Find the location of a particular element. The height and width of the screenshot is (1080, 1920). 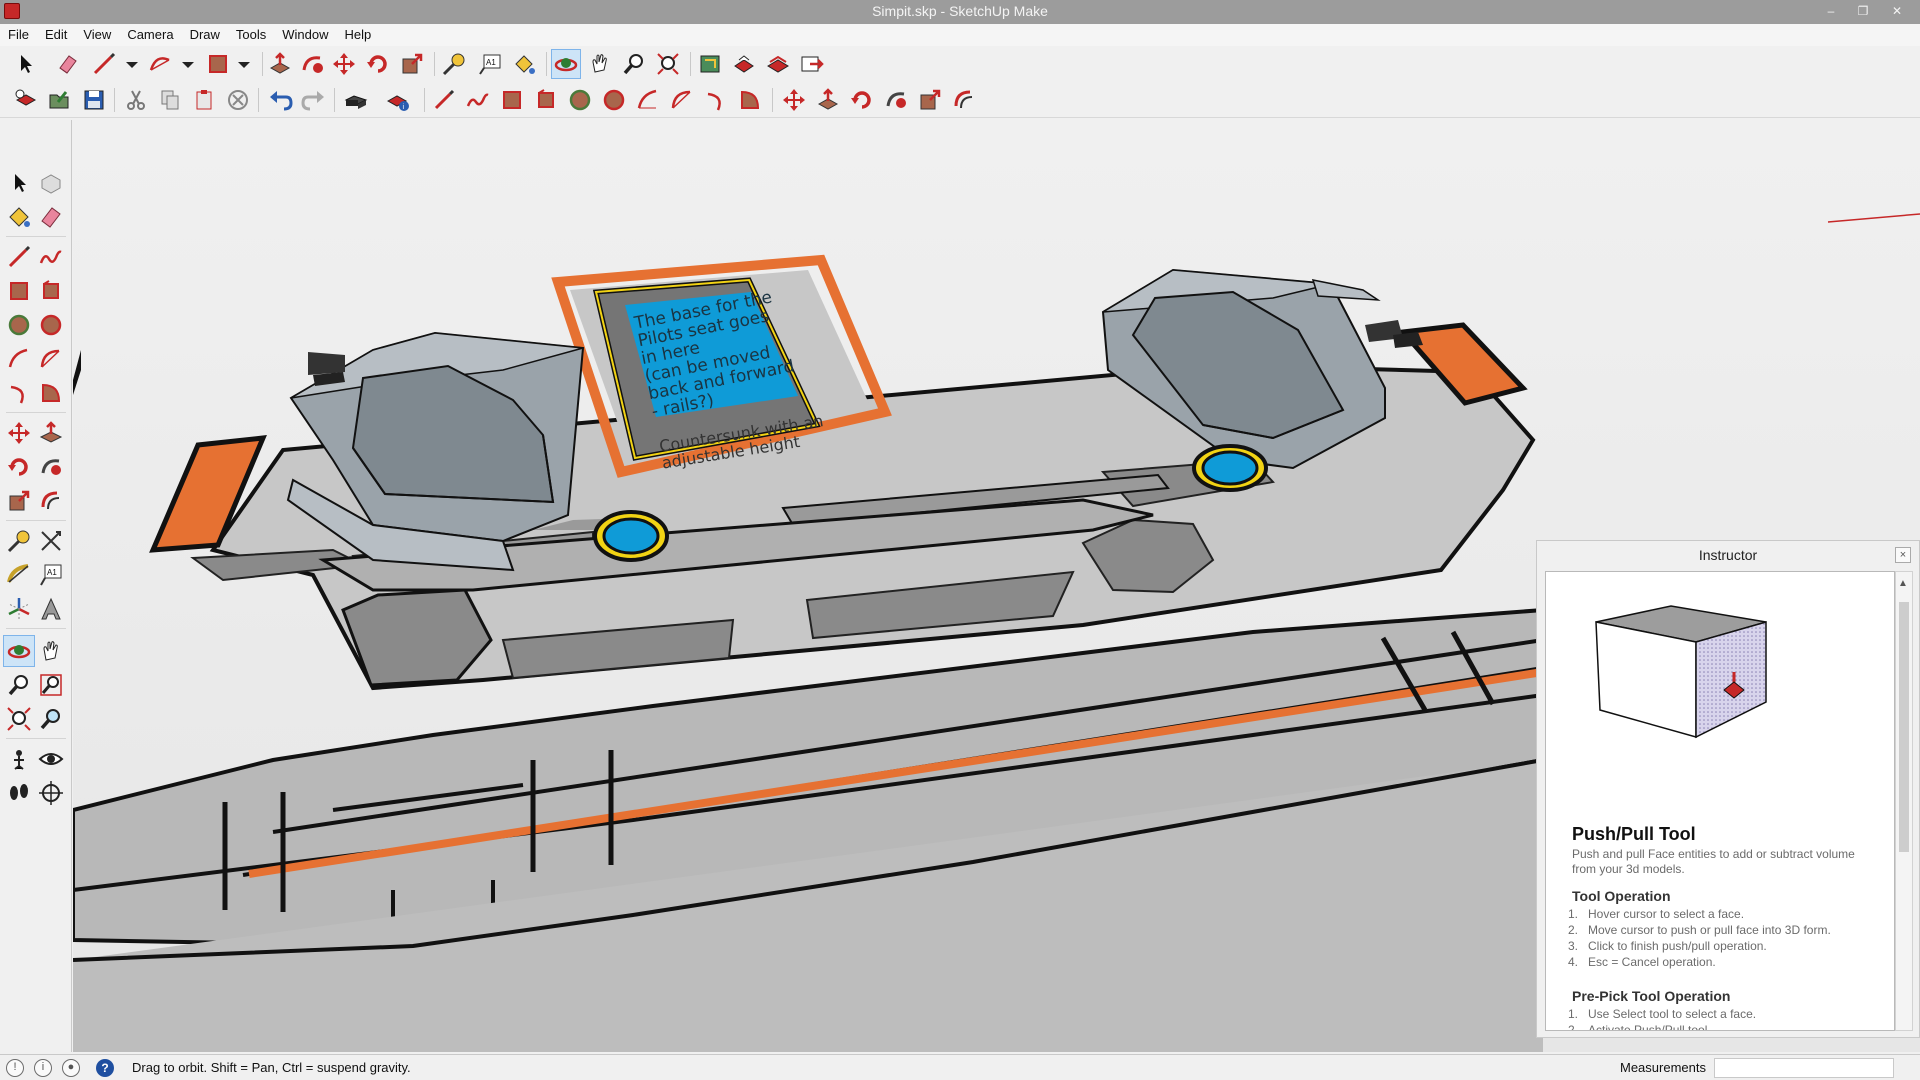

open-icon is located at coordinates (60, 100).